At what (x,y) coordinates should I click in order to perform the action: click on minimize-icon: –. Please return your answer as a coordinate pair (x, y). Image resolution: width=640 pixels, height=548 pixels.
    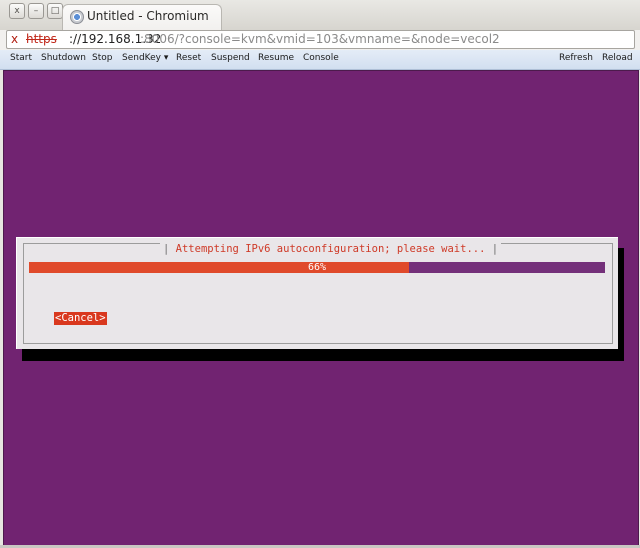
    Looking at the image, I should click on (36, 11).